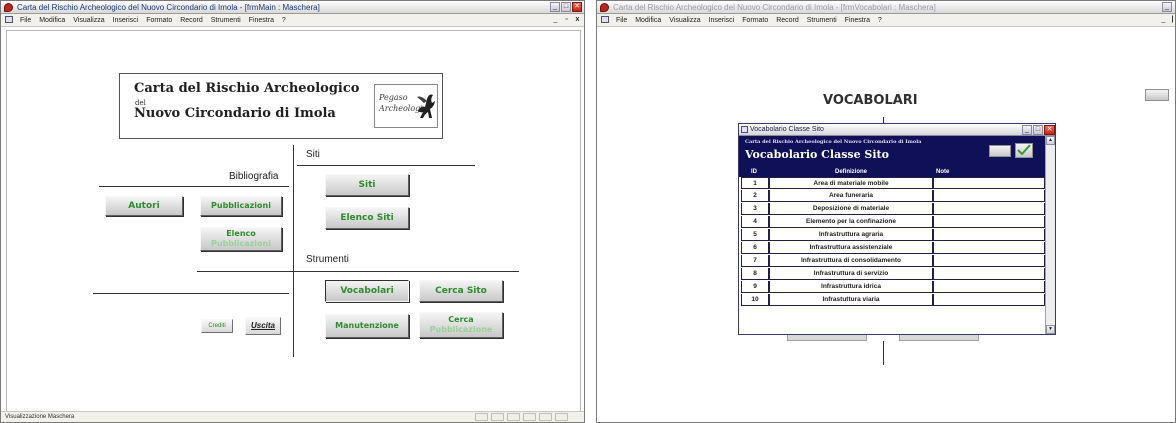  Describe the element at coordinates (1171, 20) in the screenshot. I see `mdi-close-button: |` at that location.